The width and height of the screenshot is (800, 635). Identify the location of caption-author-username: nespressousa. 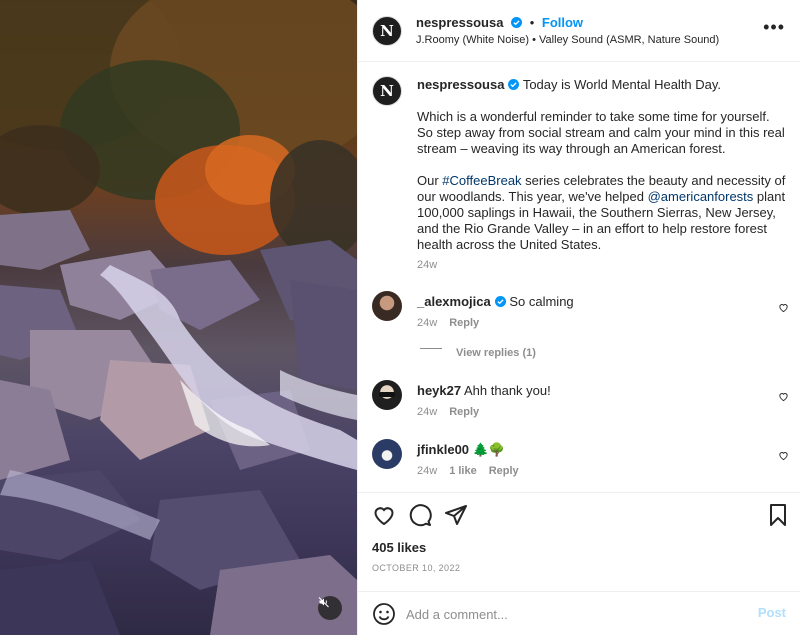
(460, 84).